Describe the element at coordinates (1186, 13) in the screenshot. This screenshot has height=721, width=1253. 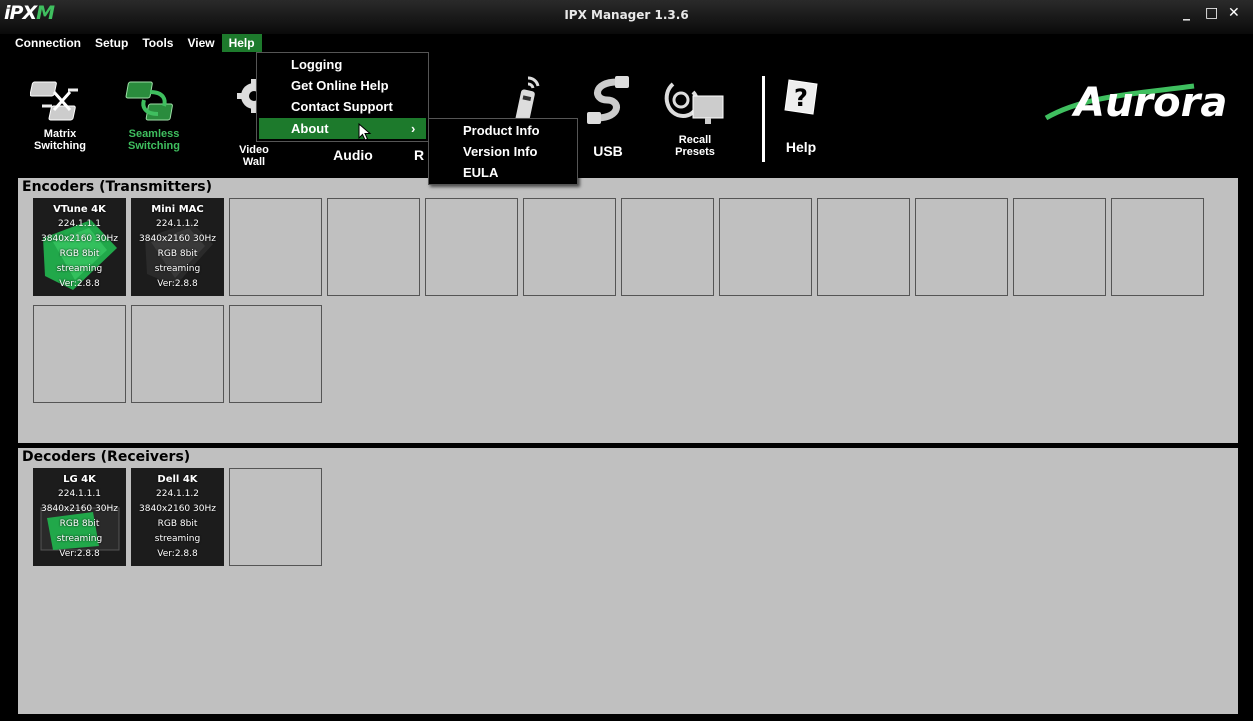
I see `minimize-button: _` at that location.